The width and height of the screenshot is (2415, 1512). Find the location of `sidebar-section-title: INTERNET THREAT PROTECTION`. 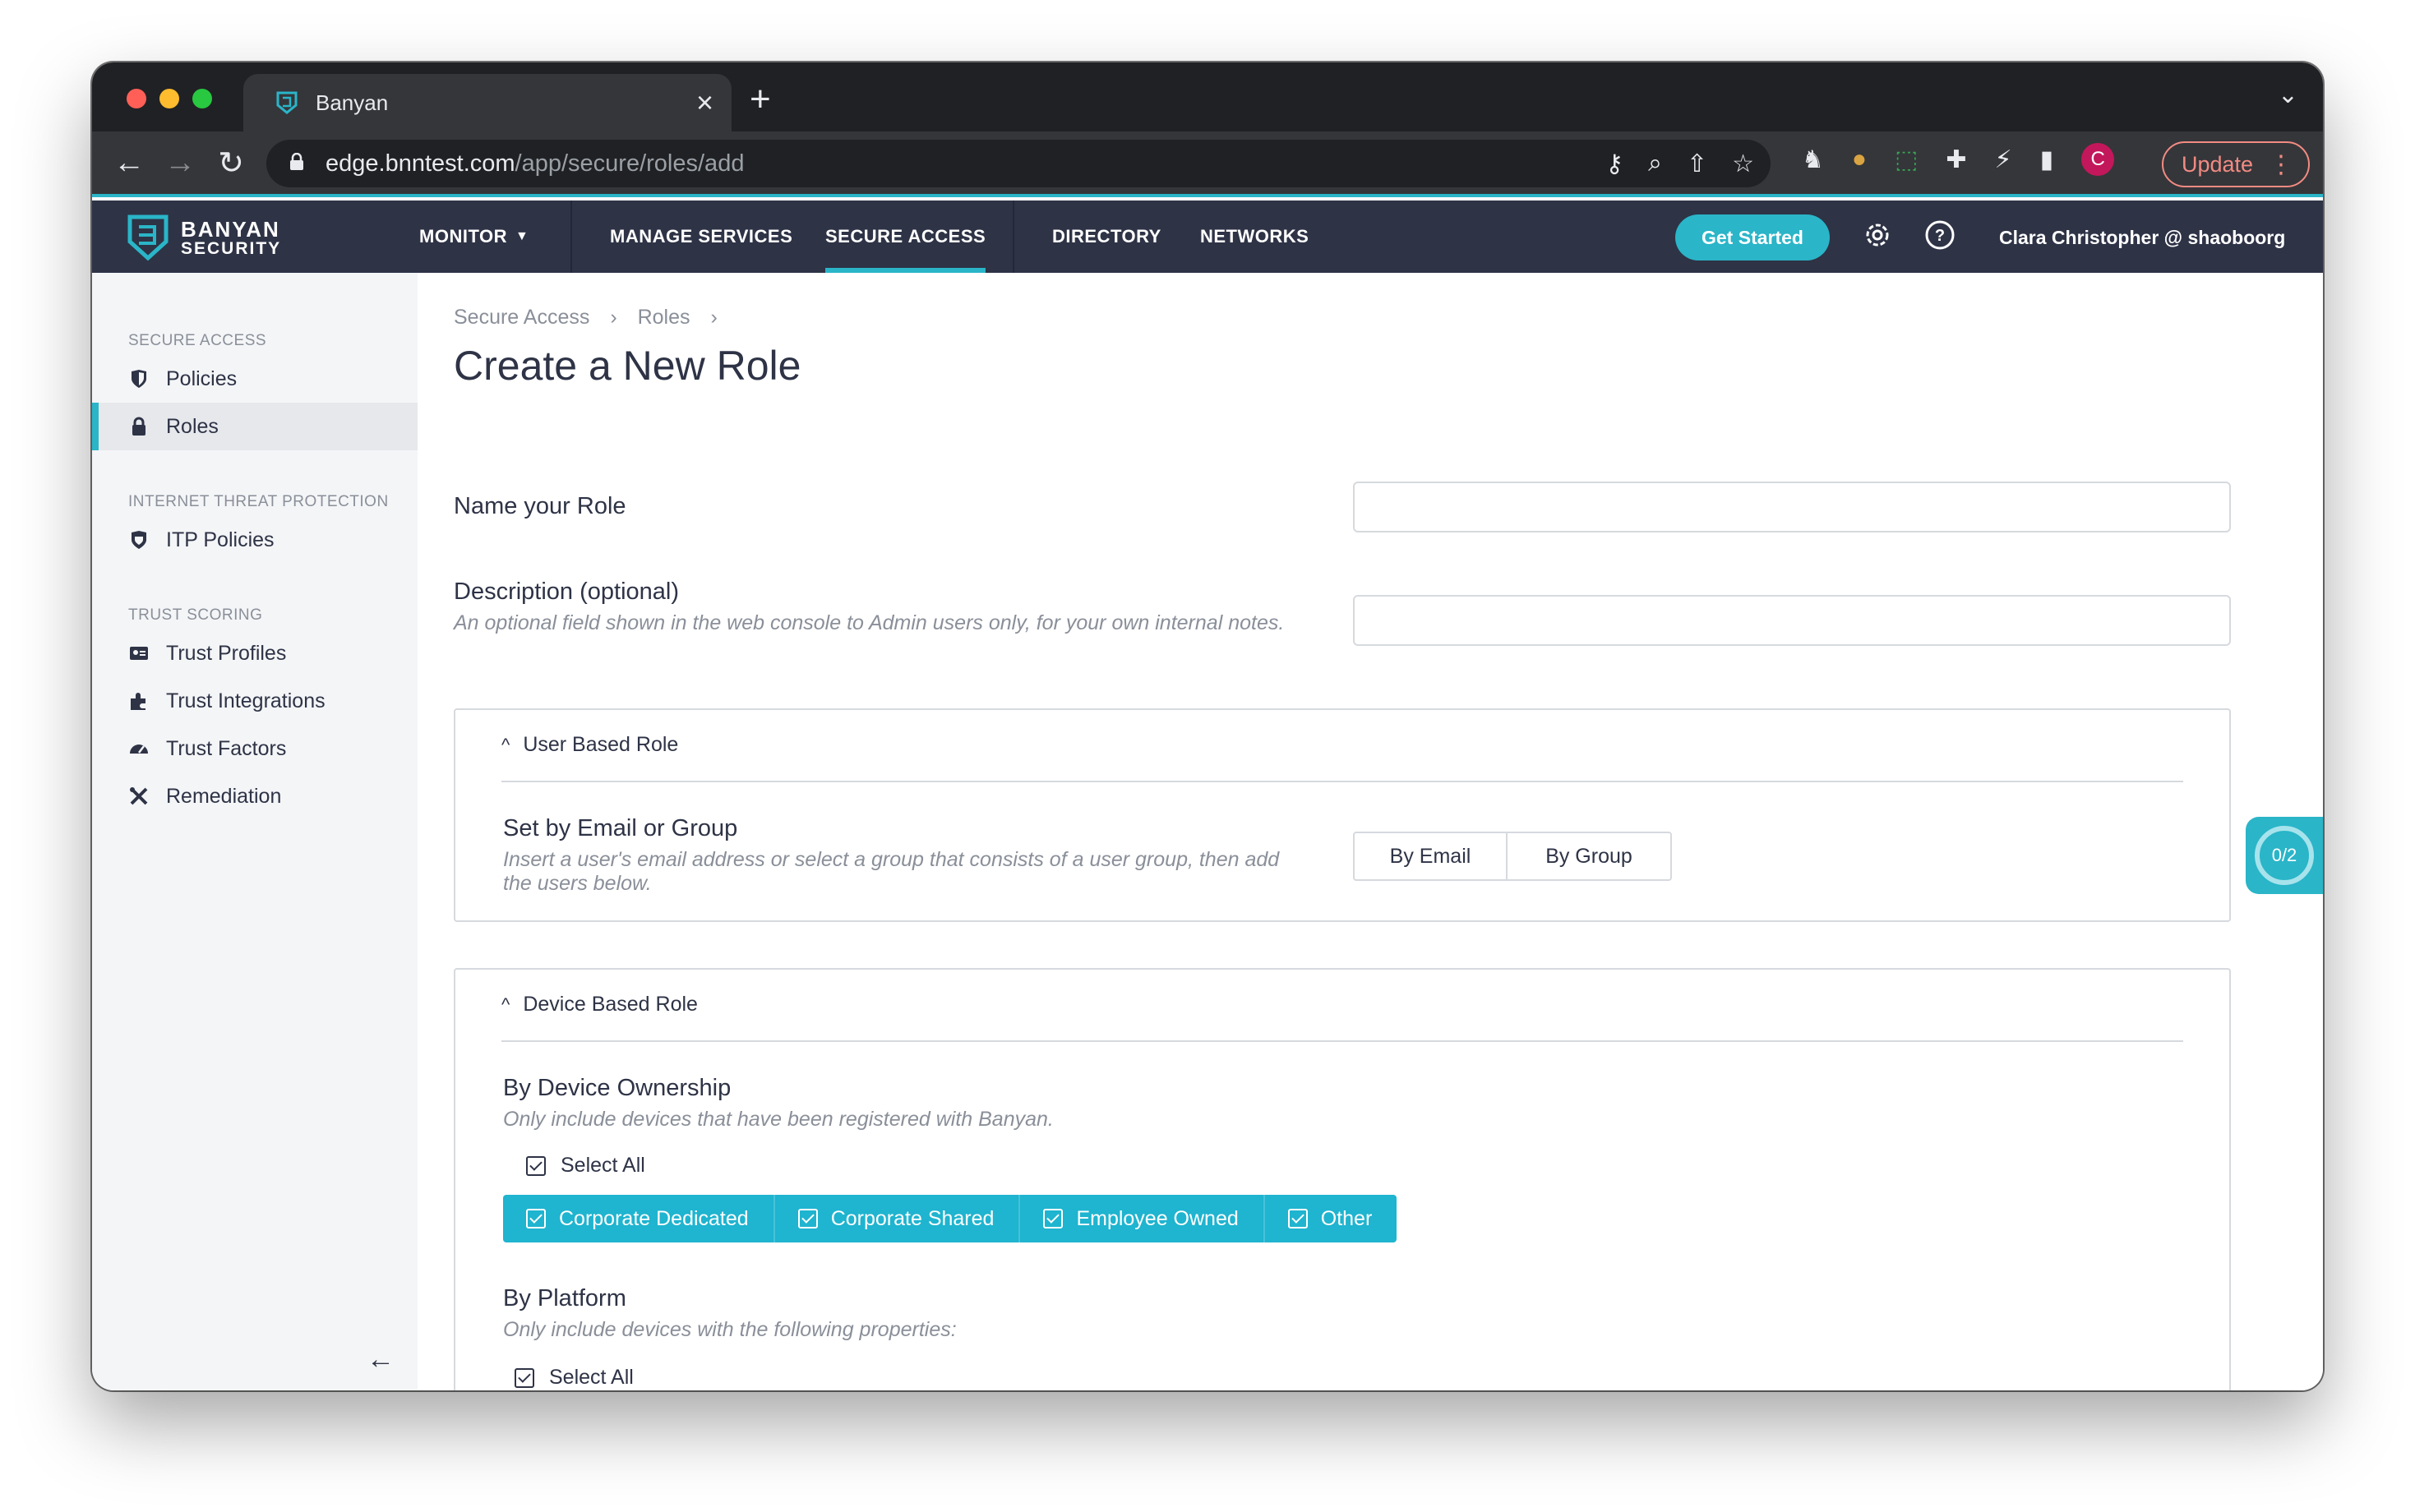

sidebar-section-title: INTERNET THREAT PROTECTION is located at coordinates (258, 501).